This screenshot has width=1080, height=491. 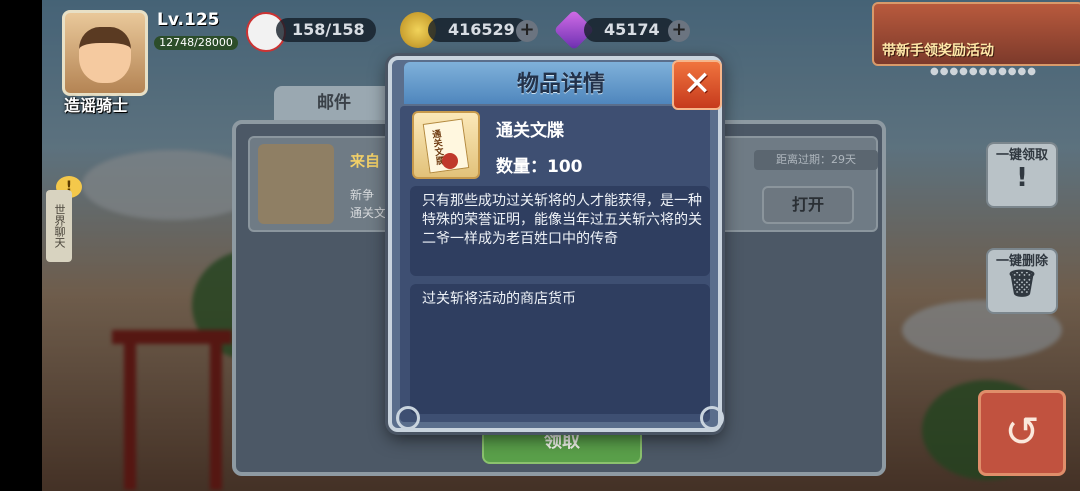 I want to click on close-button: ✕, so click(x=697, y=85).